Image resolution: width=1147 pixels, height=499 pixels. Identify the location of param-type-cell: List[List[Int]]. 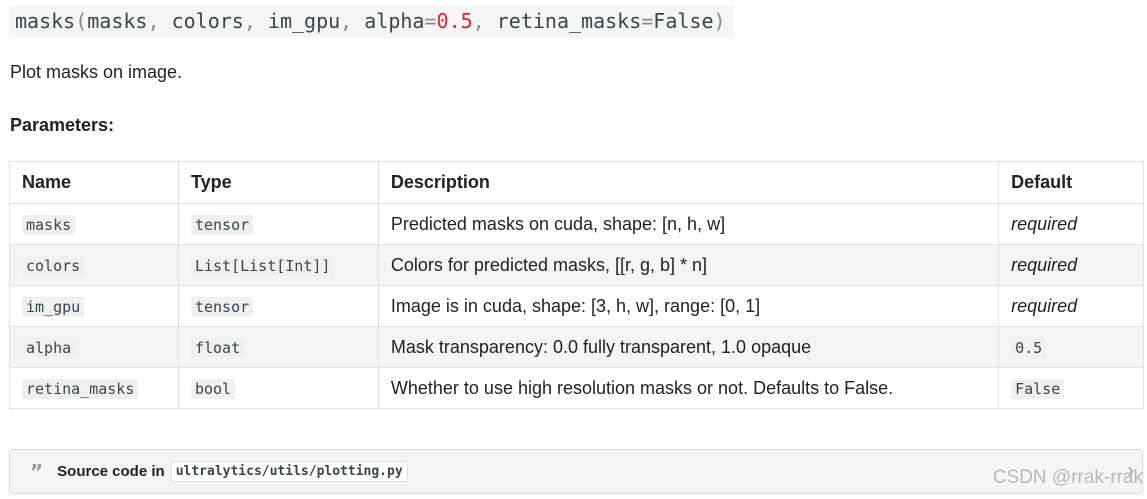
(278, 265).